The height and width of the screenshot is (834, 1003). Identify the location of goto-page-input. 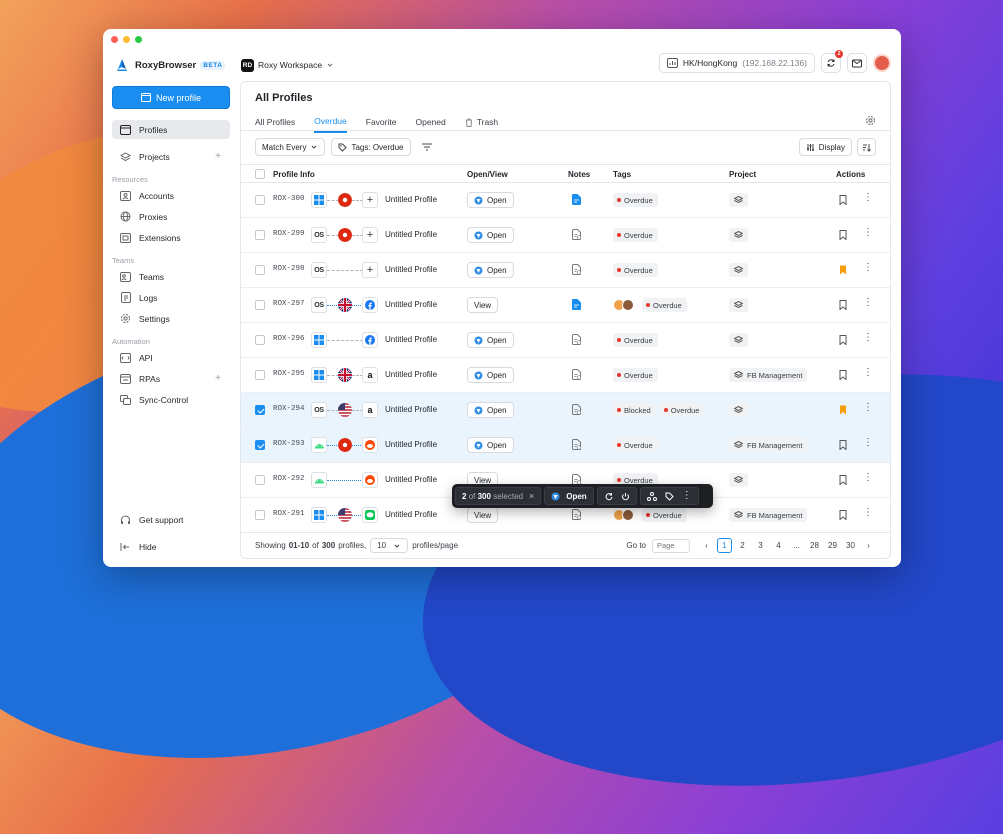
(671, 545).